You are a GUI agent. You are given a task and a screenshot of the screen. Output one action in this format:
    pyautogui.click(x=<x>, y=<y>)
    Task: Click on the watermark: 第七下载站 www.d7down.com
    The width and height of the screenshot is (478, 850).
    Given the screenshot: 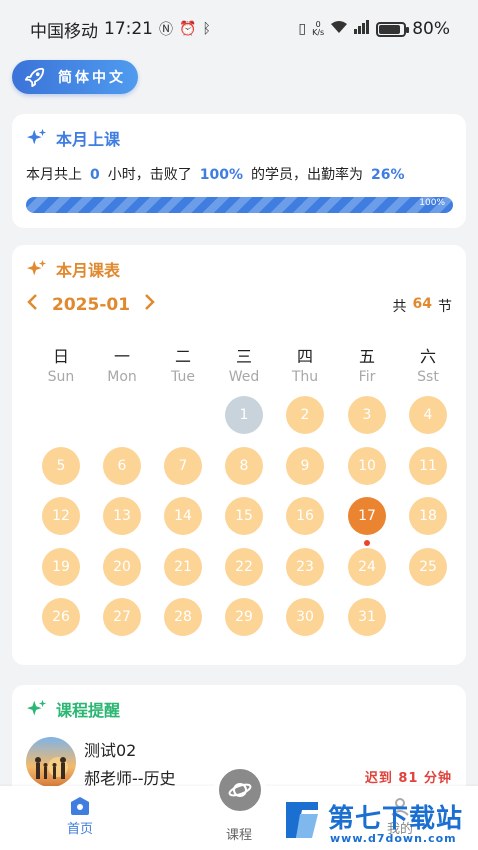 What is the action you would take?
    pyautogui.click(x=380, y=821)
    